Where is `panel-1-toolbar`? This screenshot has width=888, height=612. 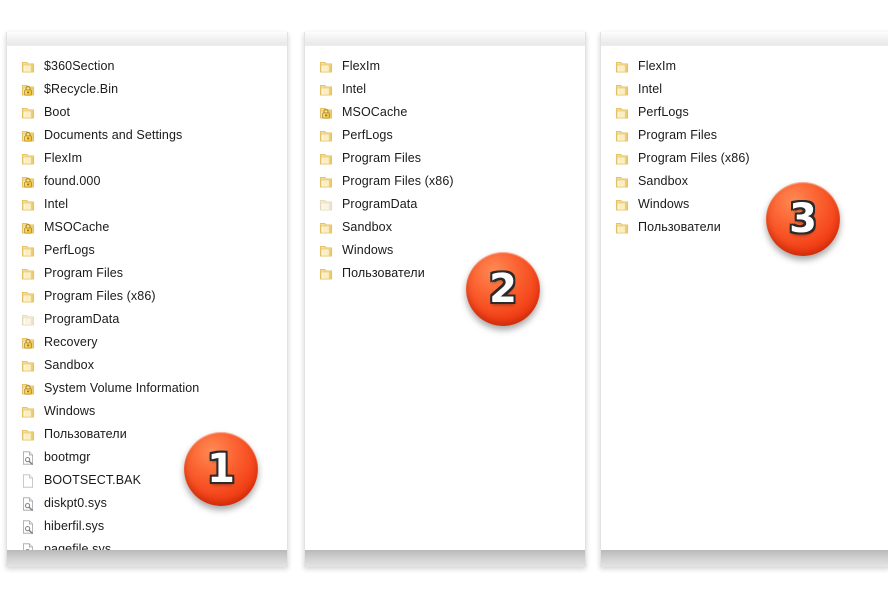
panel-1-toolbar is located at coordinates (147, 39).